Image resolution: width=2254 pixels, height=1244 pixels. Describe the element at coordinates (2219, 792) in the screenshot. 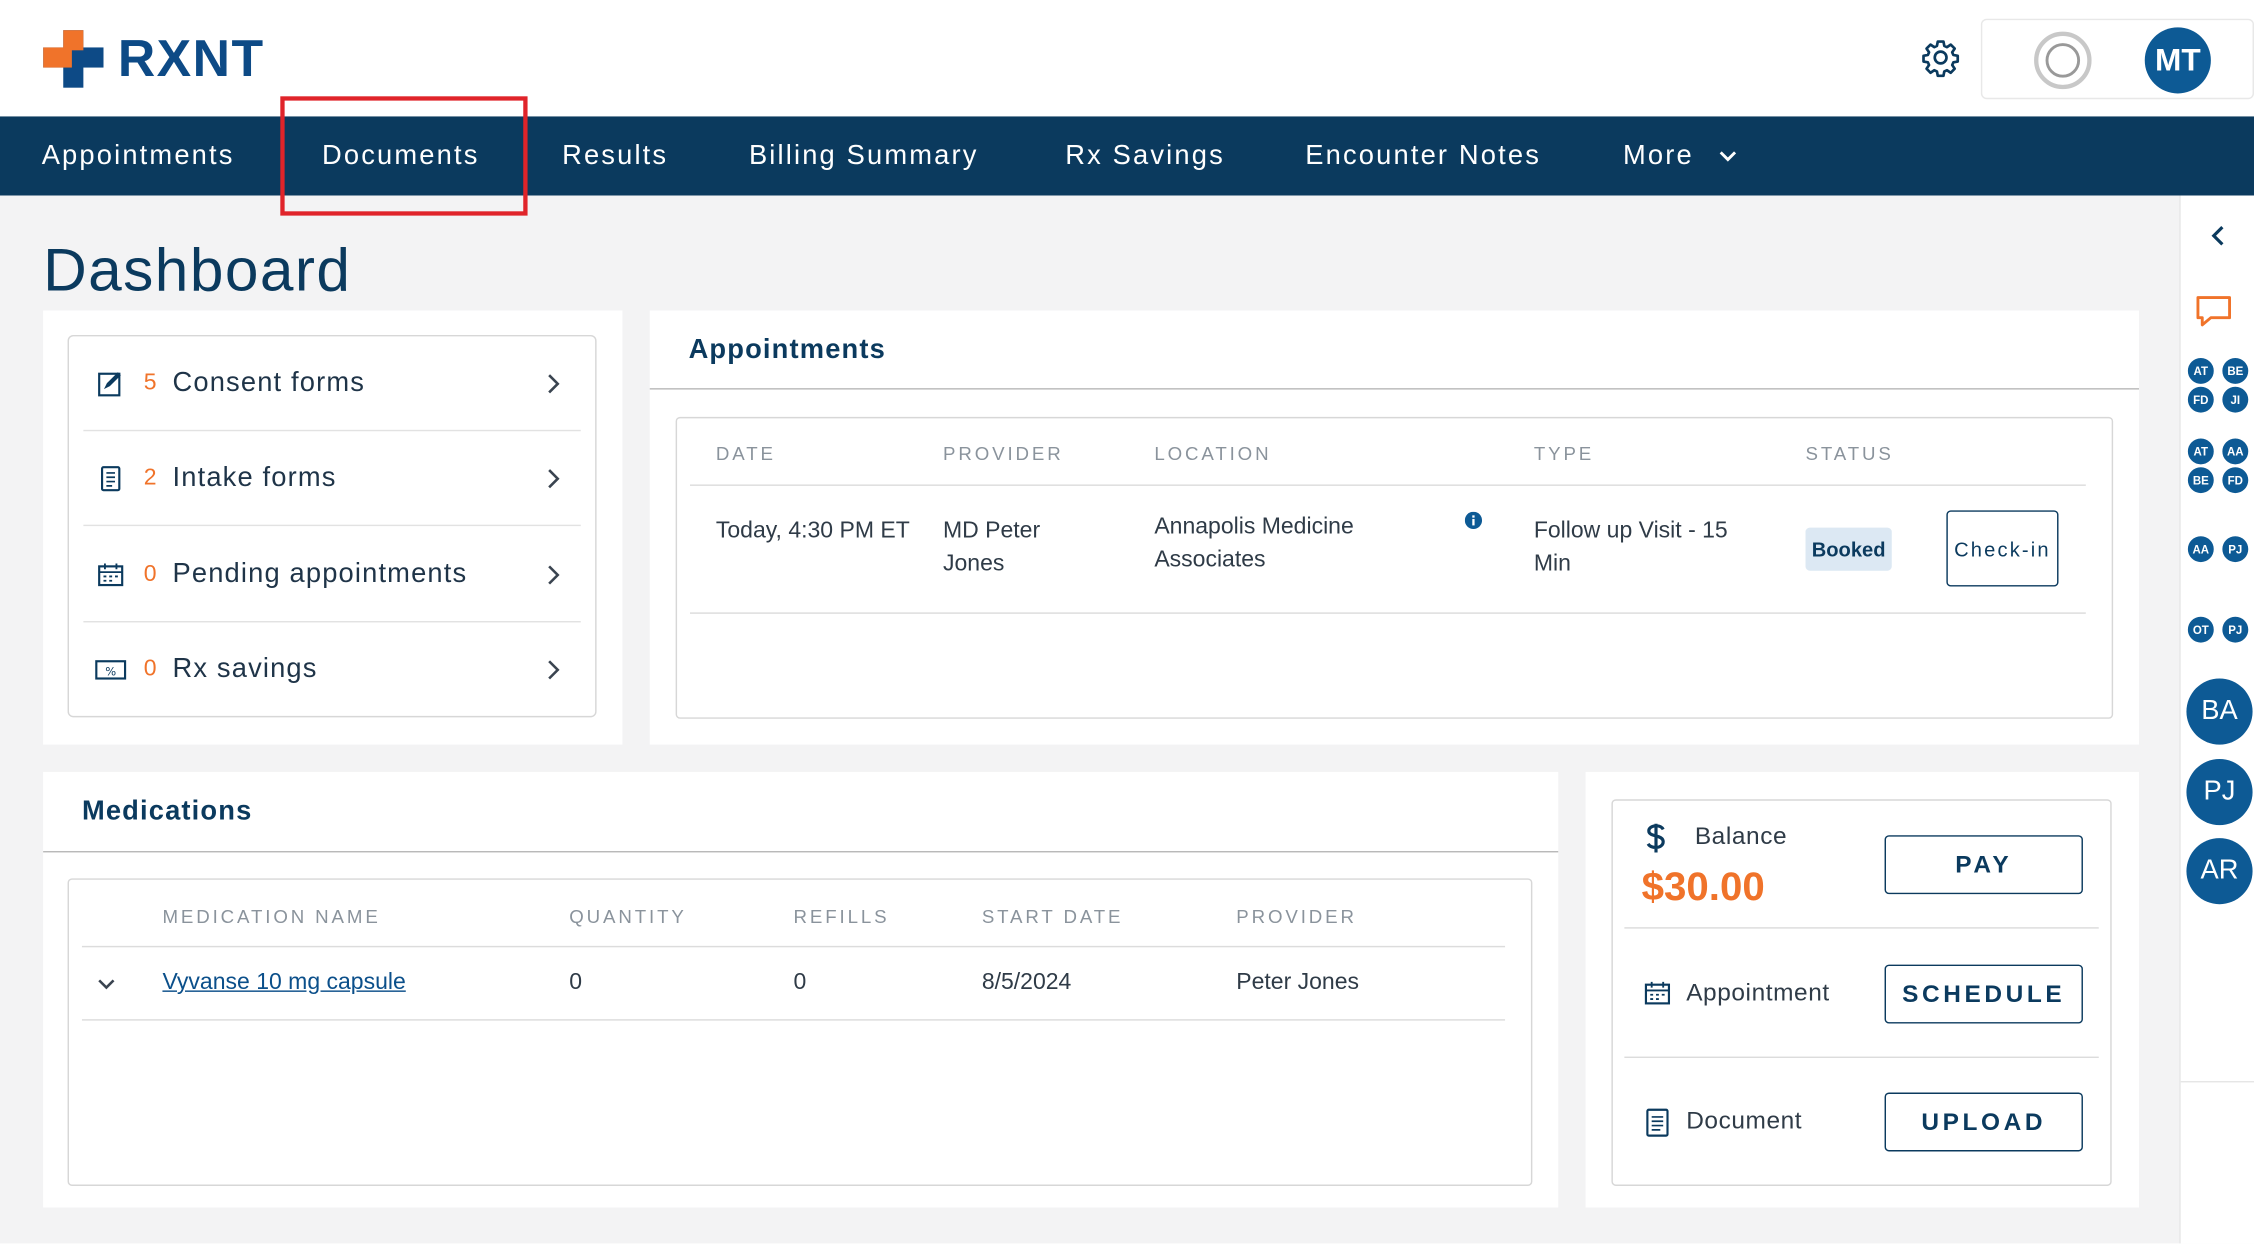

I see `rail-avatar-large: PJ` at that location.